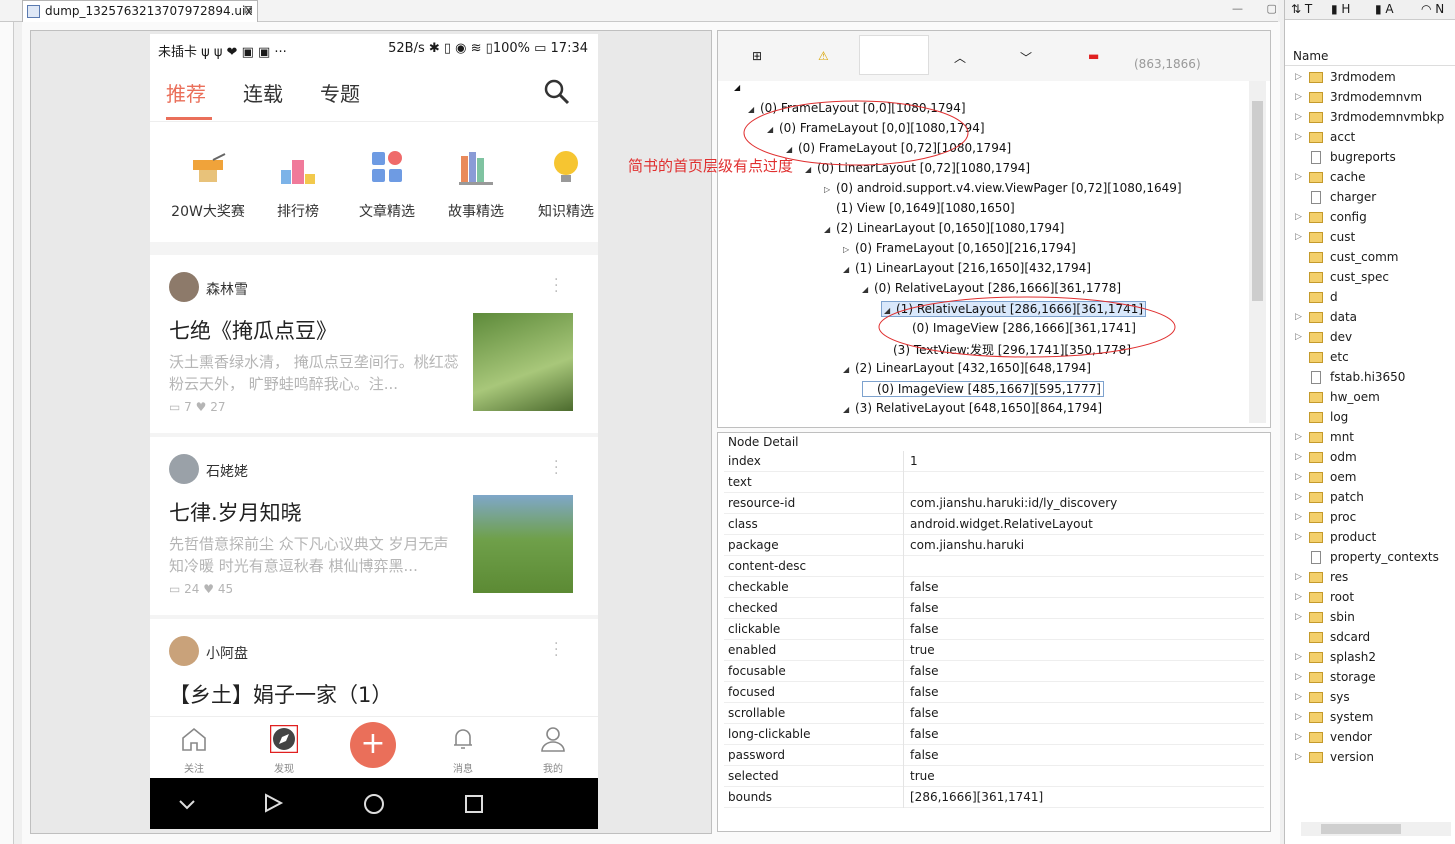  Describe the element at coordinates (919, 208) in the screenshot. I see `tree-node: (1) View [0,1649][1080,1650]` at that location.